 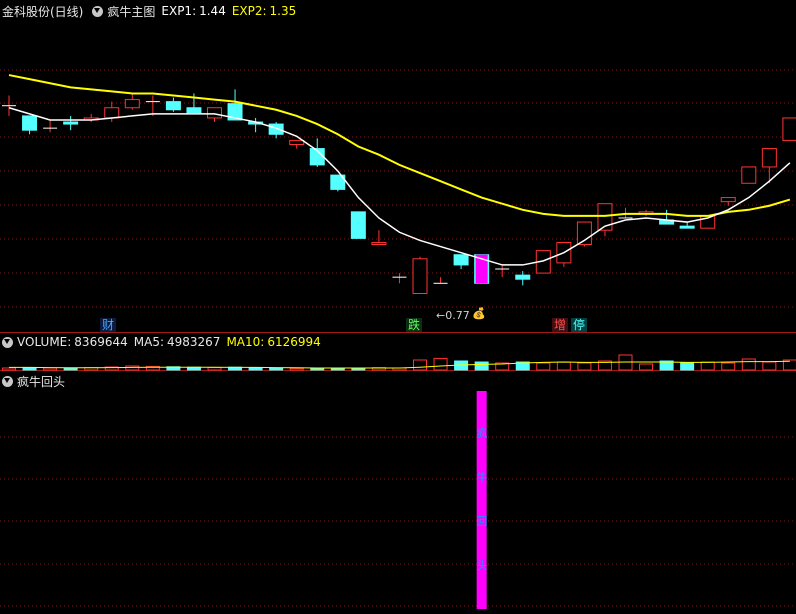 What do you see at coordinates (98, 11) in the screenshot?
I see `indicator-menu-icon` at bounding box center [98, 11].